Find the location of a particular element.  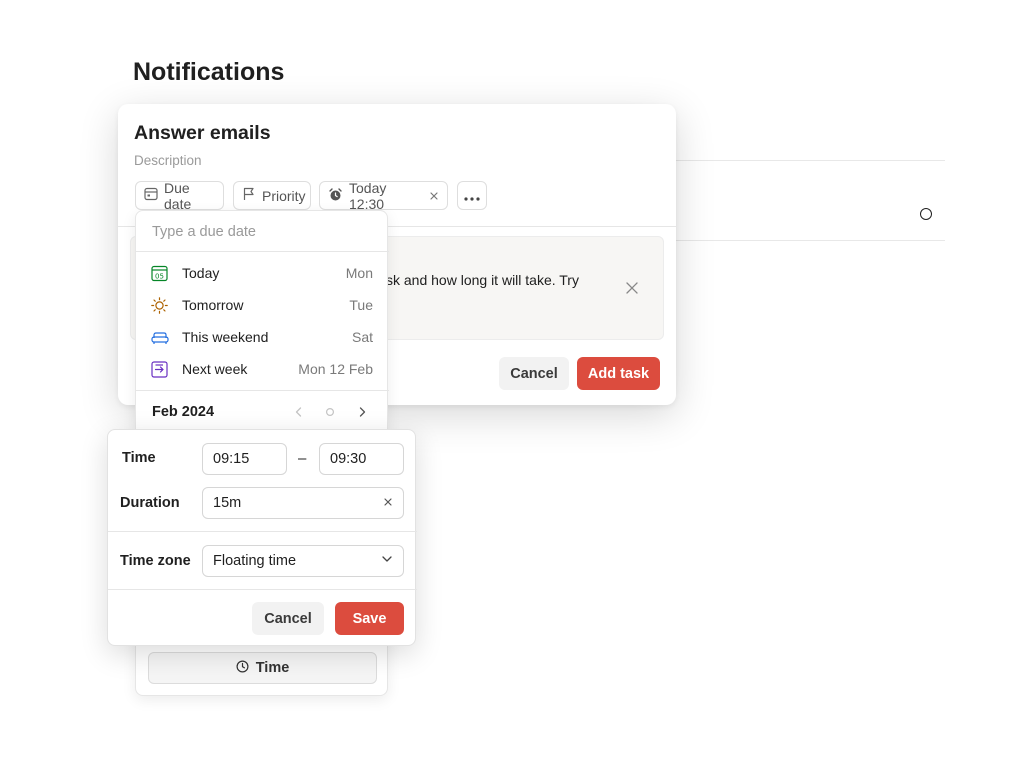

end-time-value: 09:30 is located at coordinates (348, 459).